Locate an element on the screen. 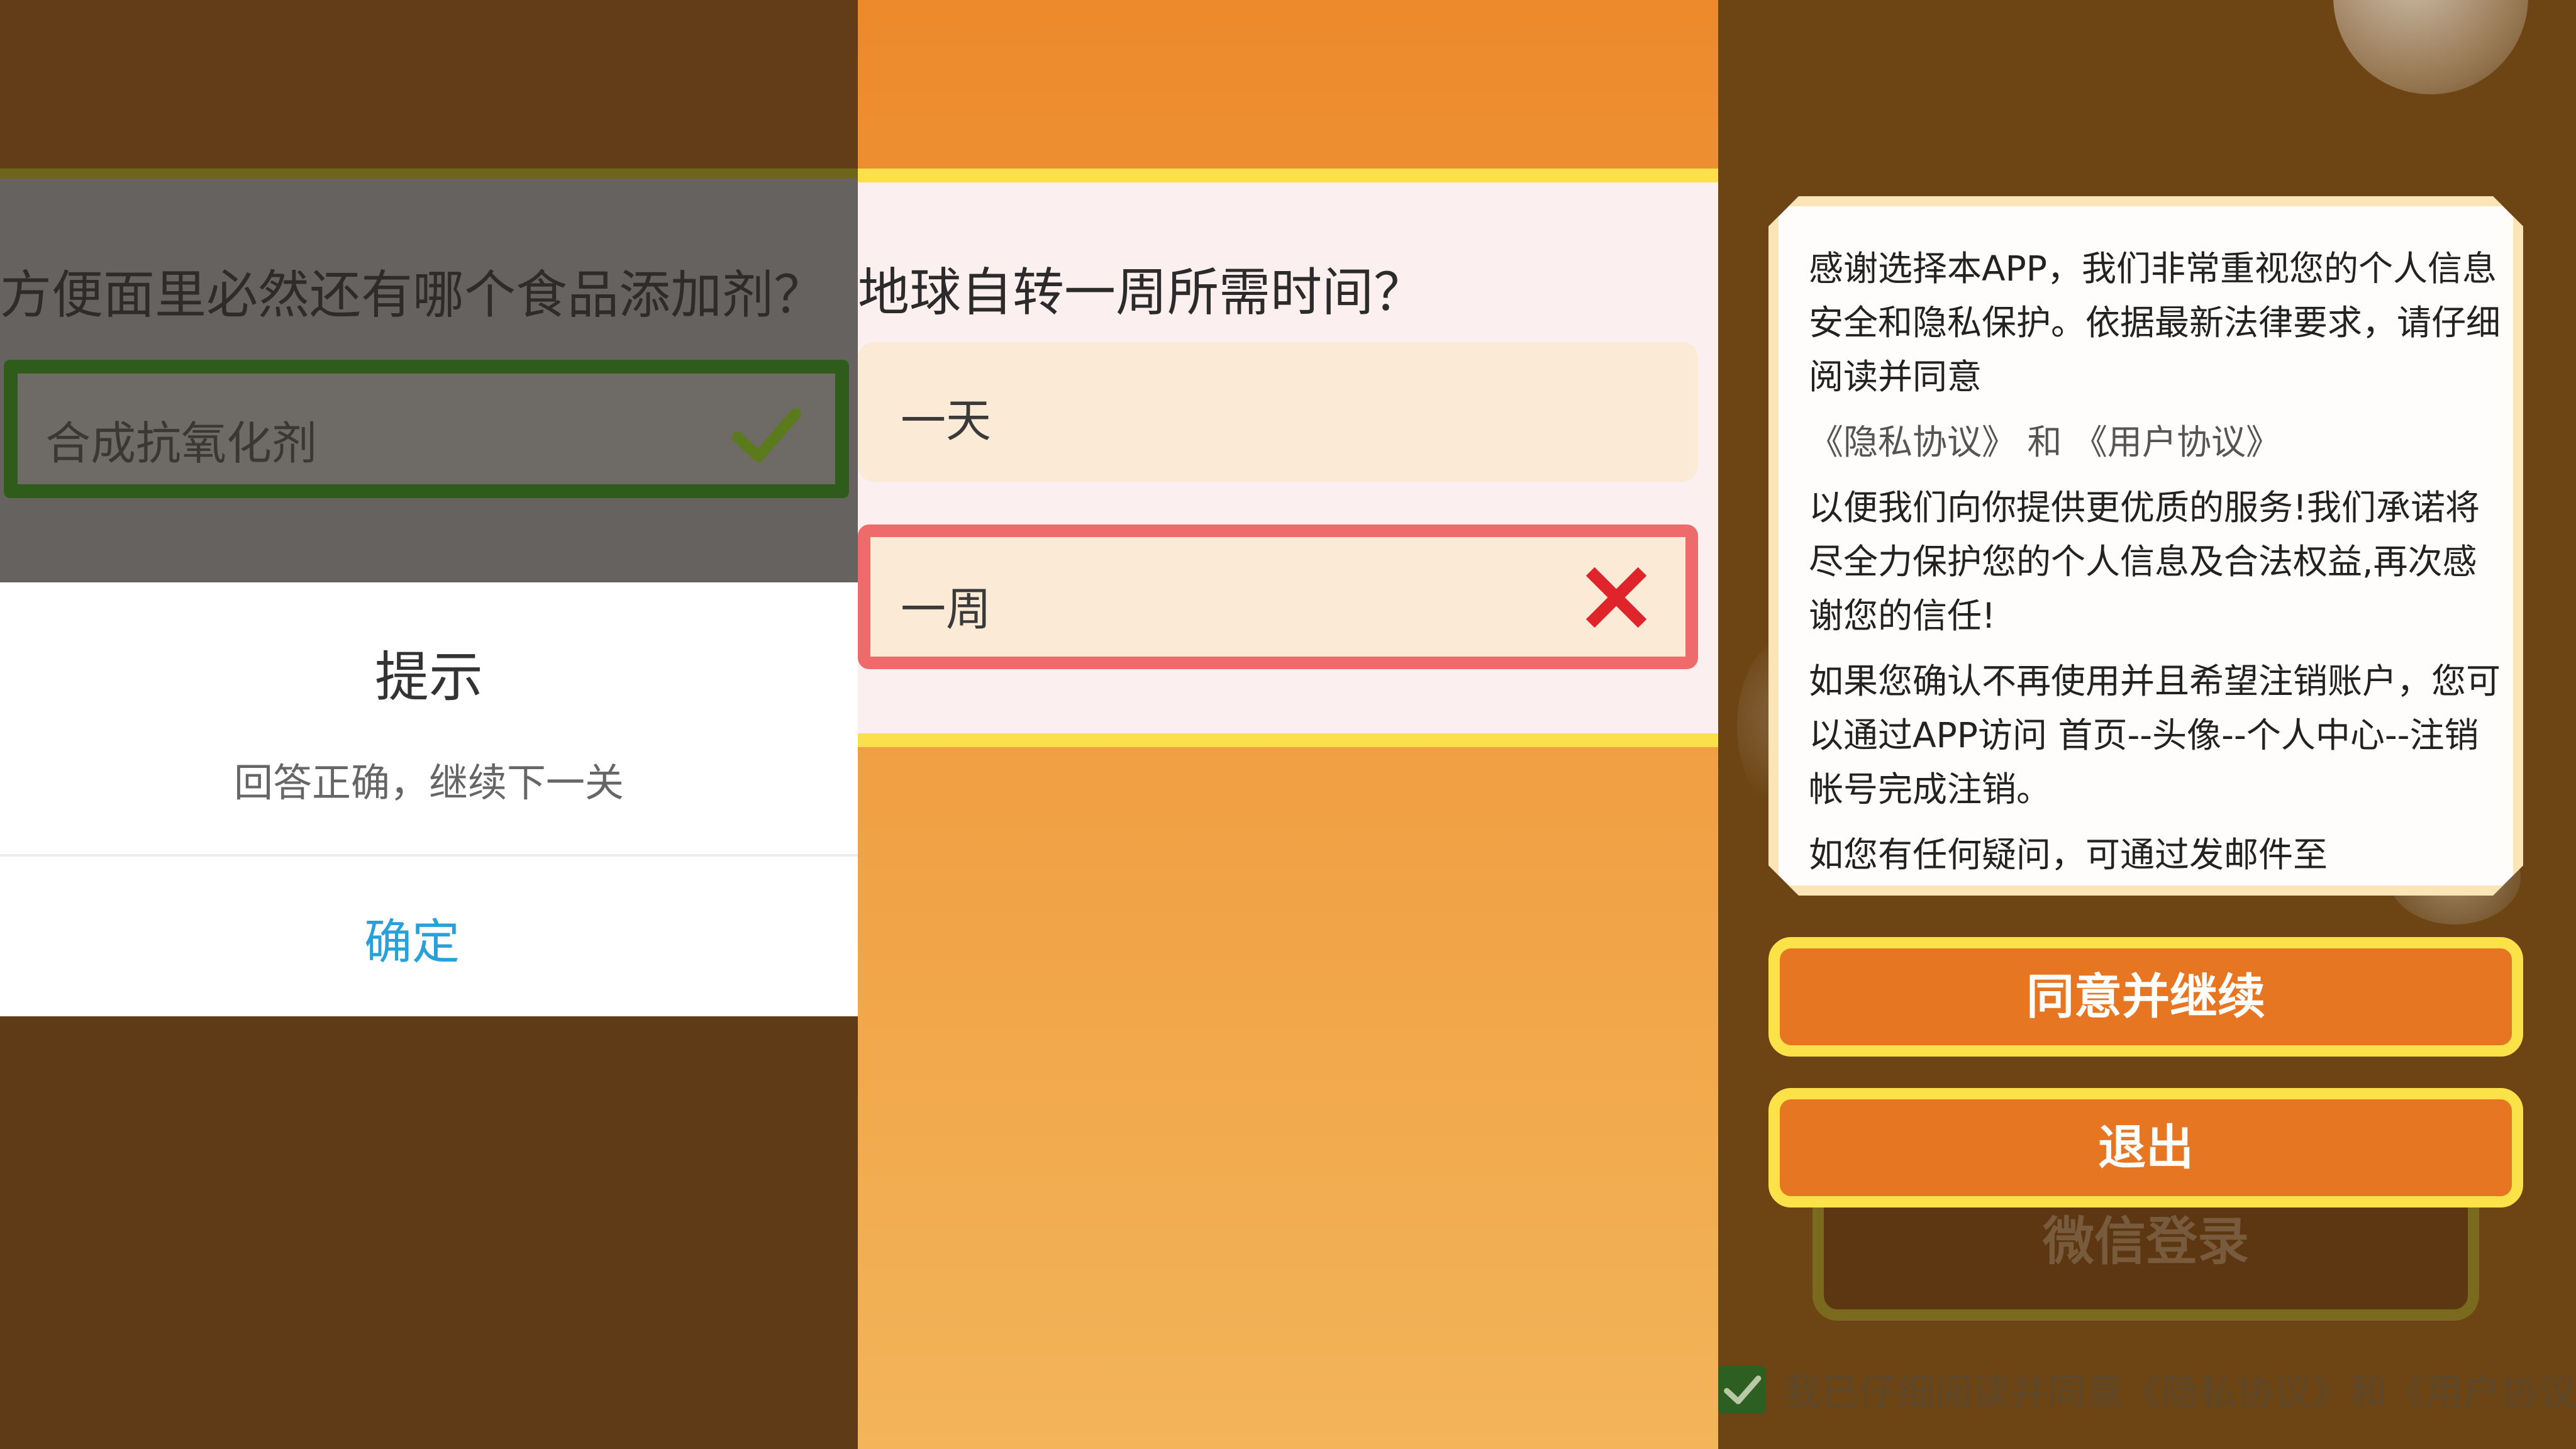  answer-option-correct: 合成抗氧化剂 is located at coordinates (426, 429).